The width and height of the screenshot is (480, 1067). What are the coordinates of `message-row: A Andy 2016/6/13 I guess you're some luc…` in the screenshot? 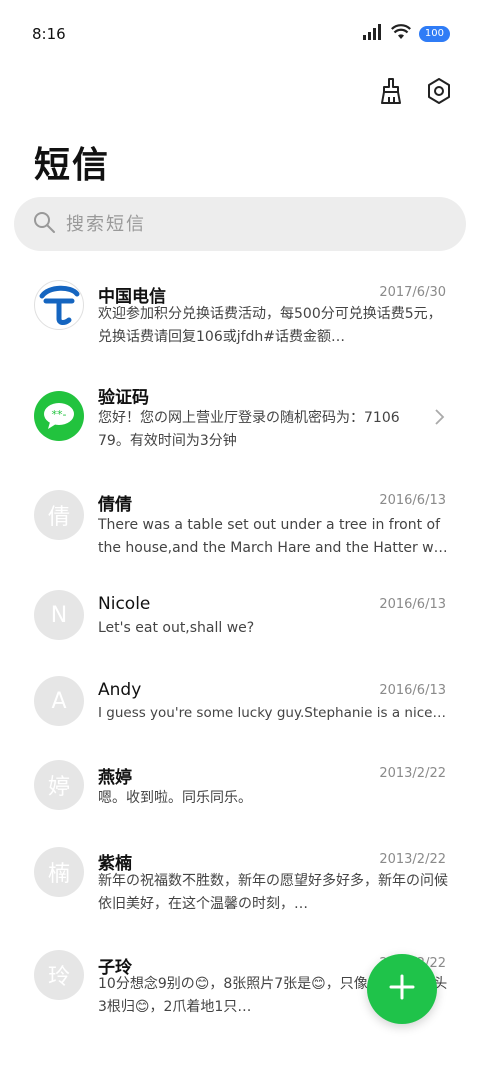 It's located at (240, 702).